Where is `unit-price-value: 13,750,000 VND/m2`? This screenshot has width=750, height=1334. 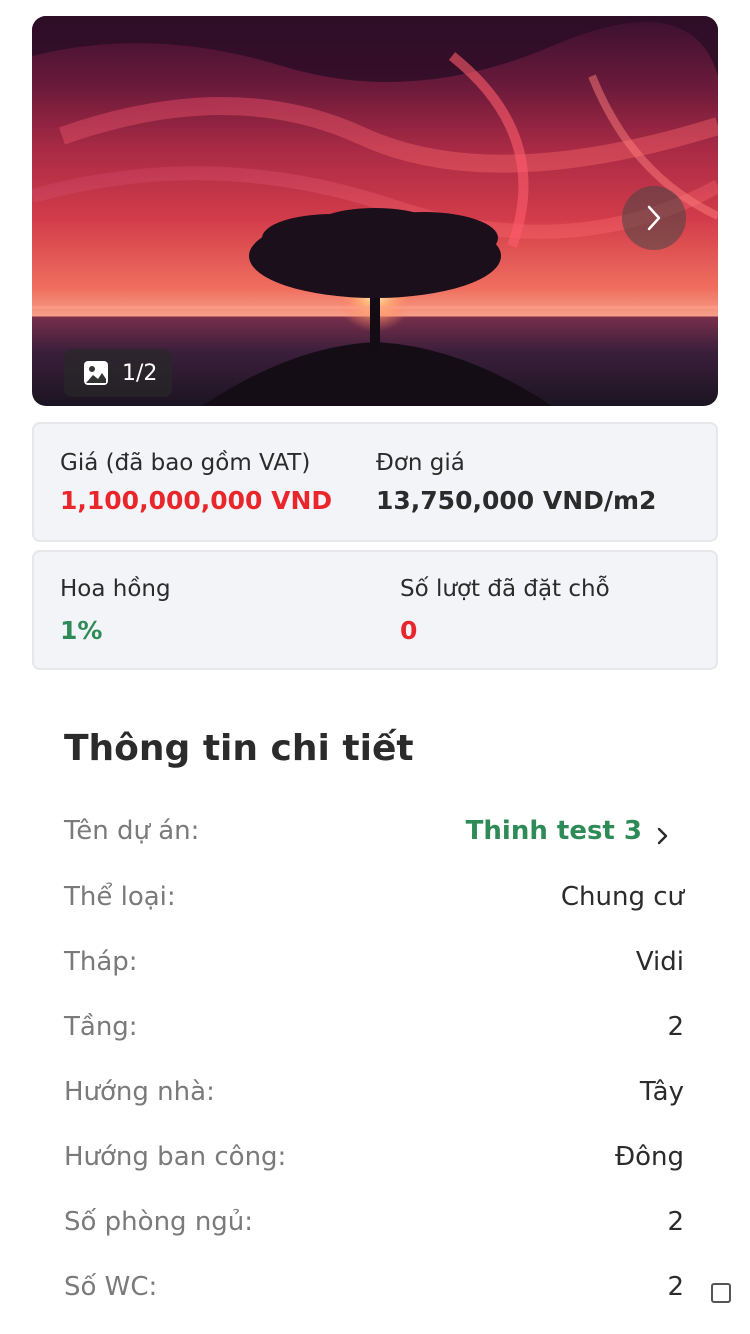
unit-price-value: 13,750,000 VND/m2 is located at coordinates (516, 500).